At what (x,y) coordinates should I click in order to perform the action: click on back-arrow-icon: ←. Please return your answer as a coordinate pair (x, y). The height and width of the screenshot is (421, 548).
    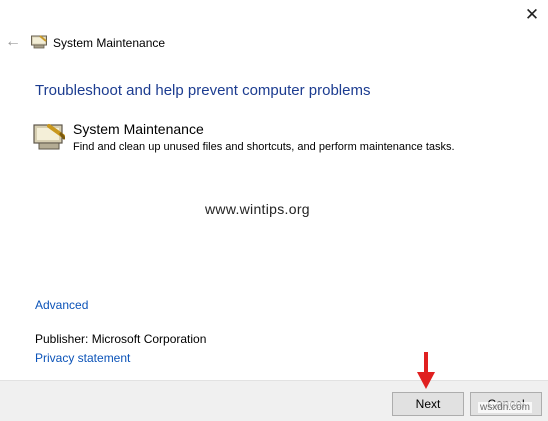
    Looking at the image, I should click on (13, 41).